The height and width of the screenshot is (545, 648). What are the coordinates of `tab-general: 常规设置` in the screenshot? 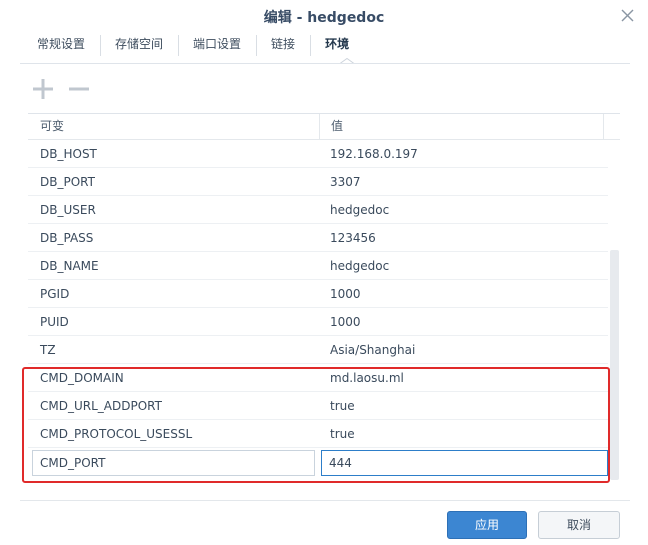 It's located at (61, 45).